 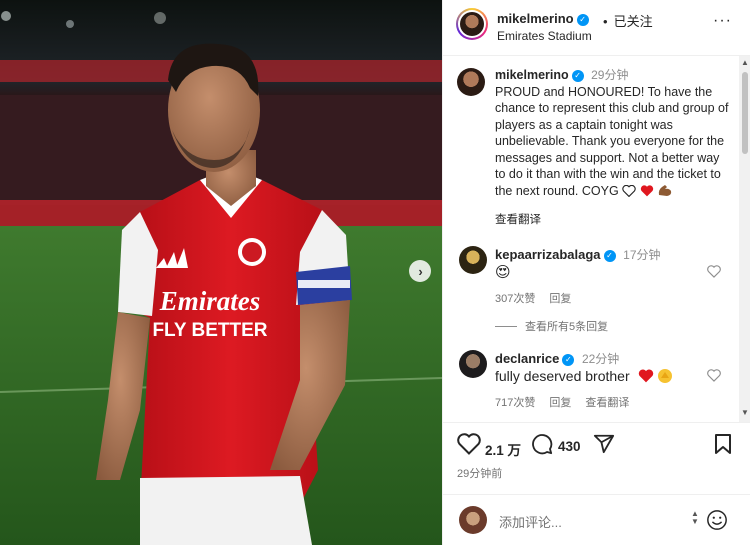 I want to click on share-button, so click(x=604, y=446).